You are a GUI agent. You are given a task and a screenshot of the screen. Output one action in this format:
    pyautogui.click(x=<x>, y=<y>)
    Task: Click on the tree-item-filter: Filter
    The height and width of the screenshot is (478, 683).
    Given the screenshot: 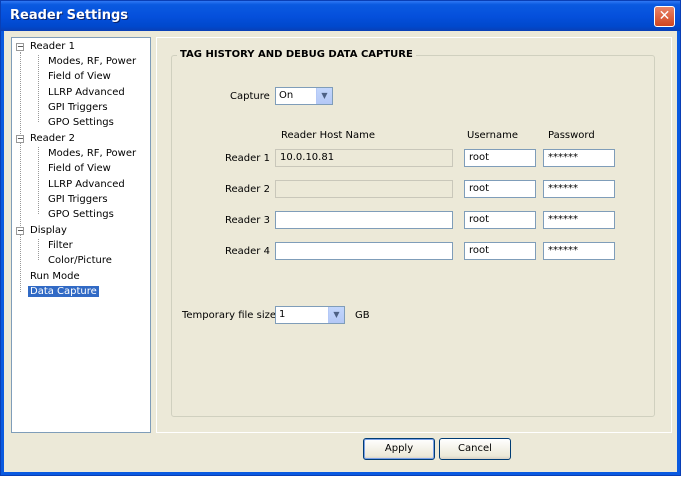 What is the action you would take?
    pyautogui.click(x=60, y=246)
    